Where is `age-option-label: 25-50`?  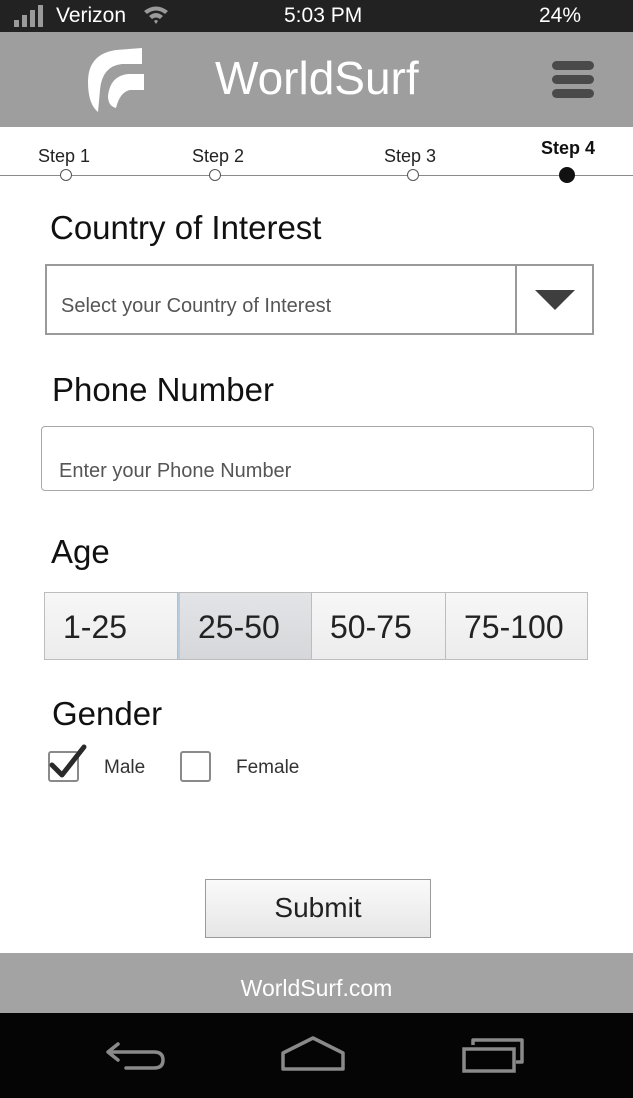
age-option-label: 25-50 is located at coordinates (239, 627).